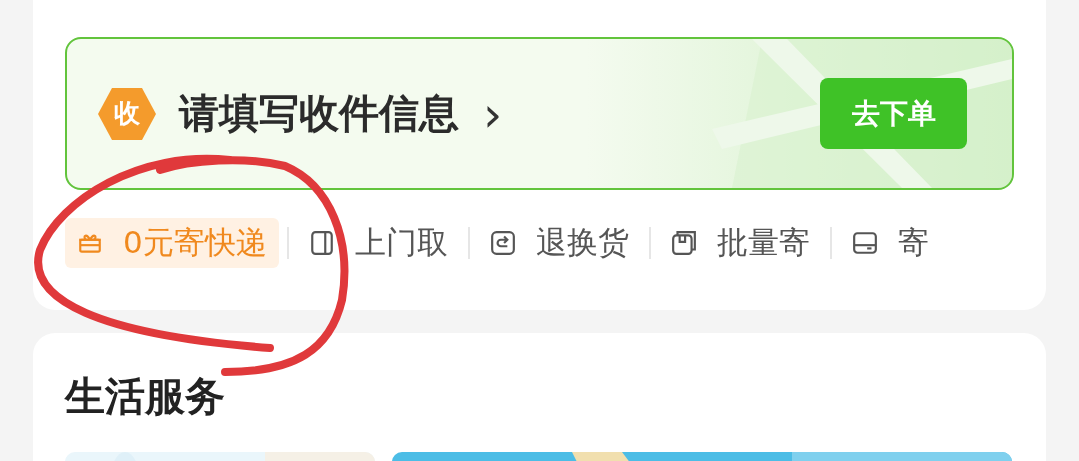 Image resolution: width=1079 pixels, height=461 pixels. I want to click on quick-action-tab: 退换货, so click(559, 243).